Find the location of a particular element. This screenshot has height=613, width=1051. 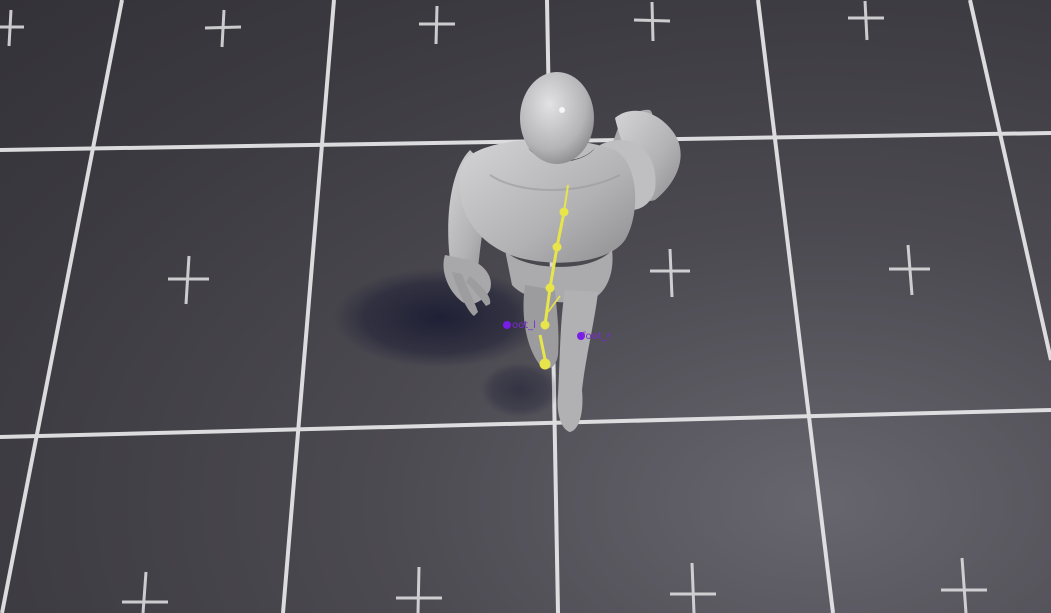

bone-label-foot-l: oot_l is located at coordinates (519, 326).